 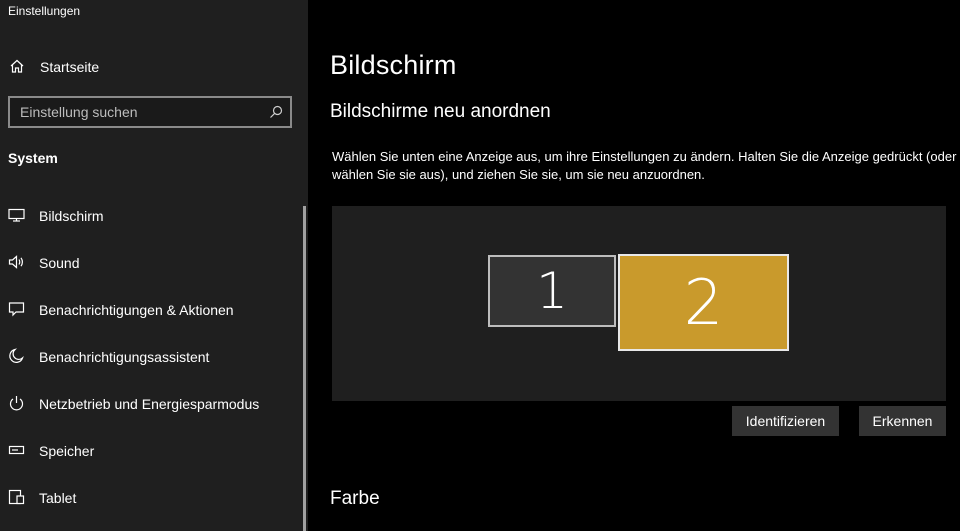 What do you see at coordinates (33, 158) in the screenshot?
I see `section-label-system: System` at bounding box center [33, 158].